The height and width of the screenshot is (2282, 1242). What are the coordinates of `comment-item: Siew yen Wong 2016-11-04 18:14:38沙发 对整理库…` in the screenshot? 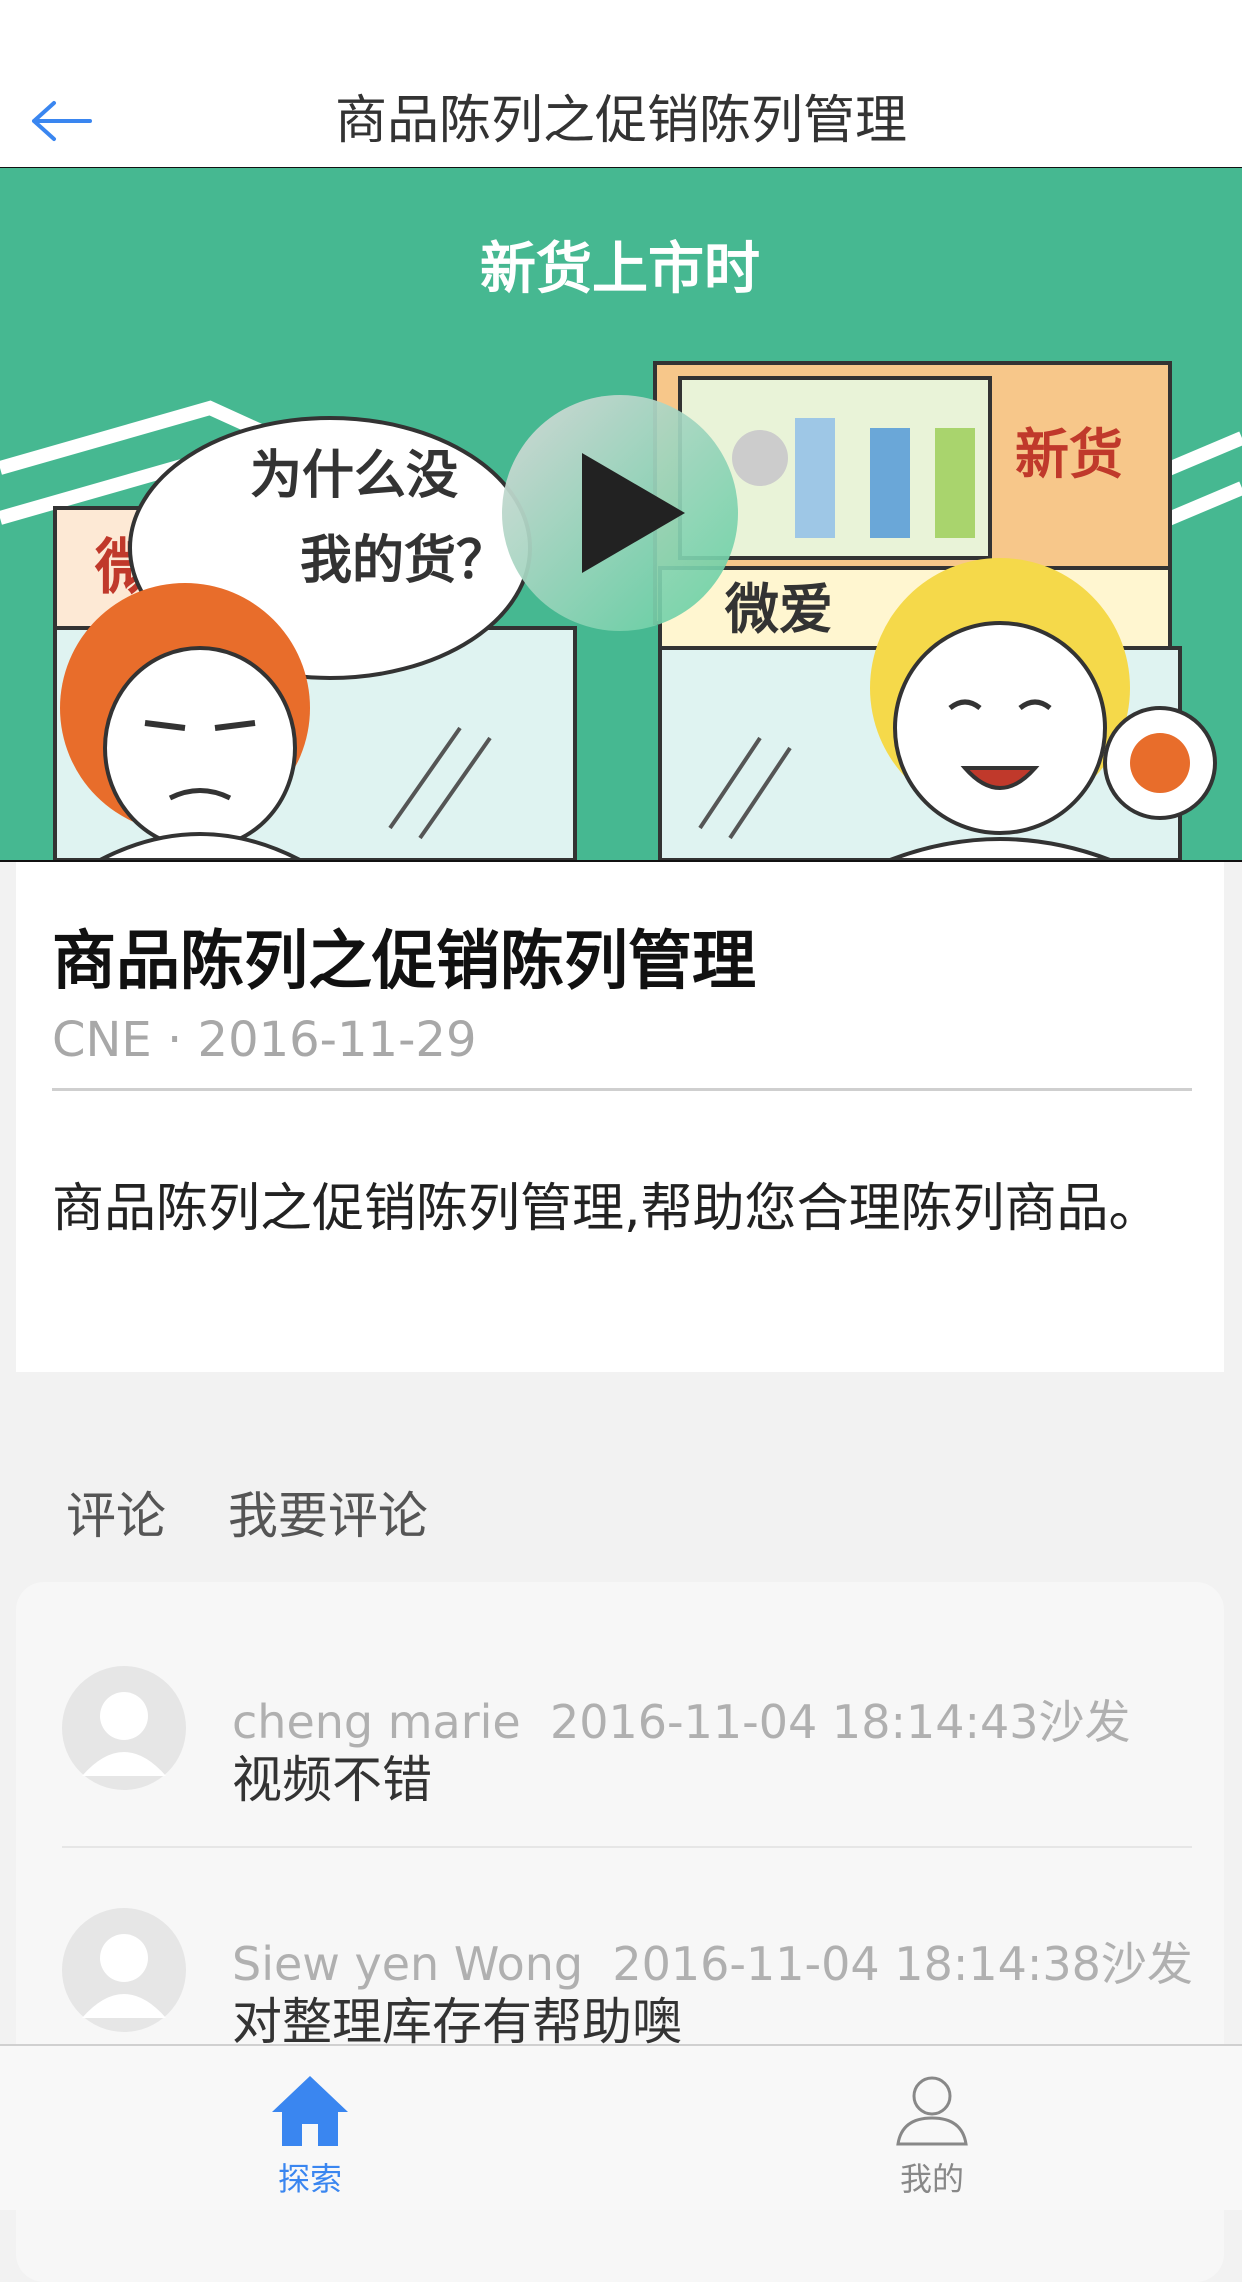 It's located at (620, 1937).